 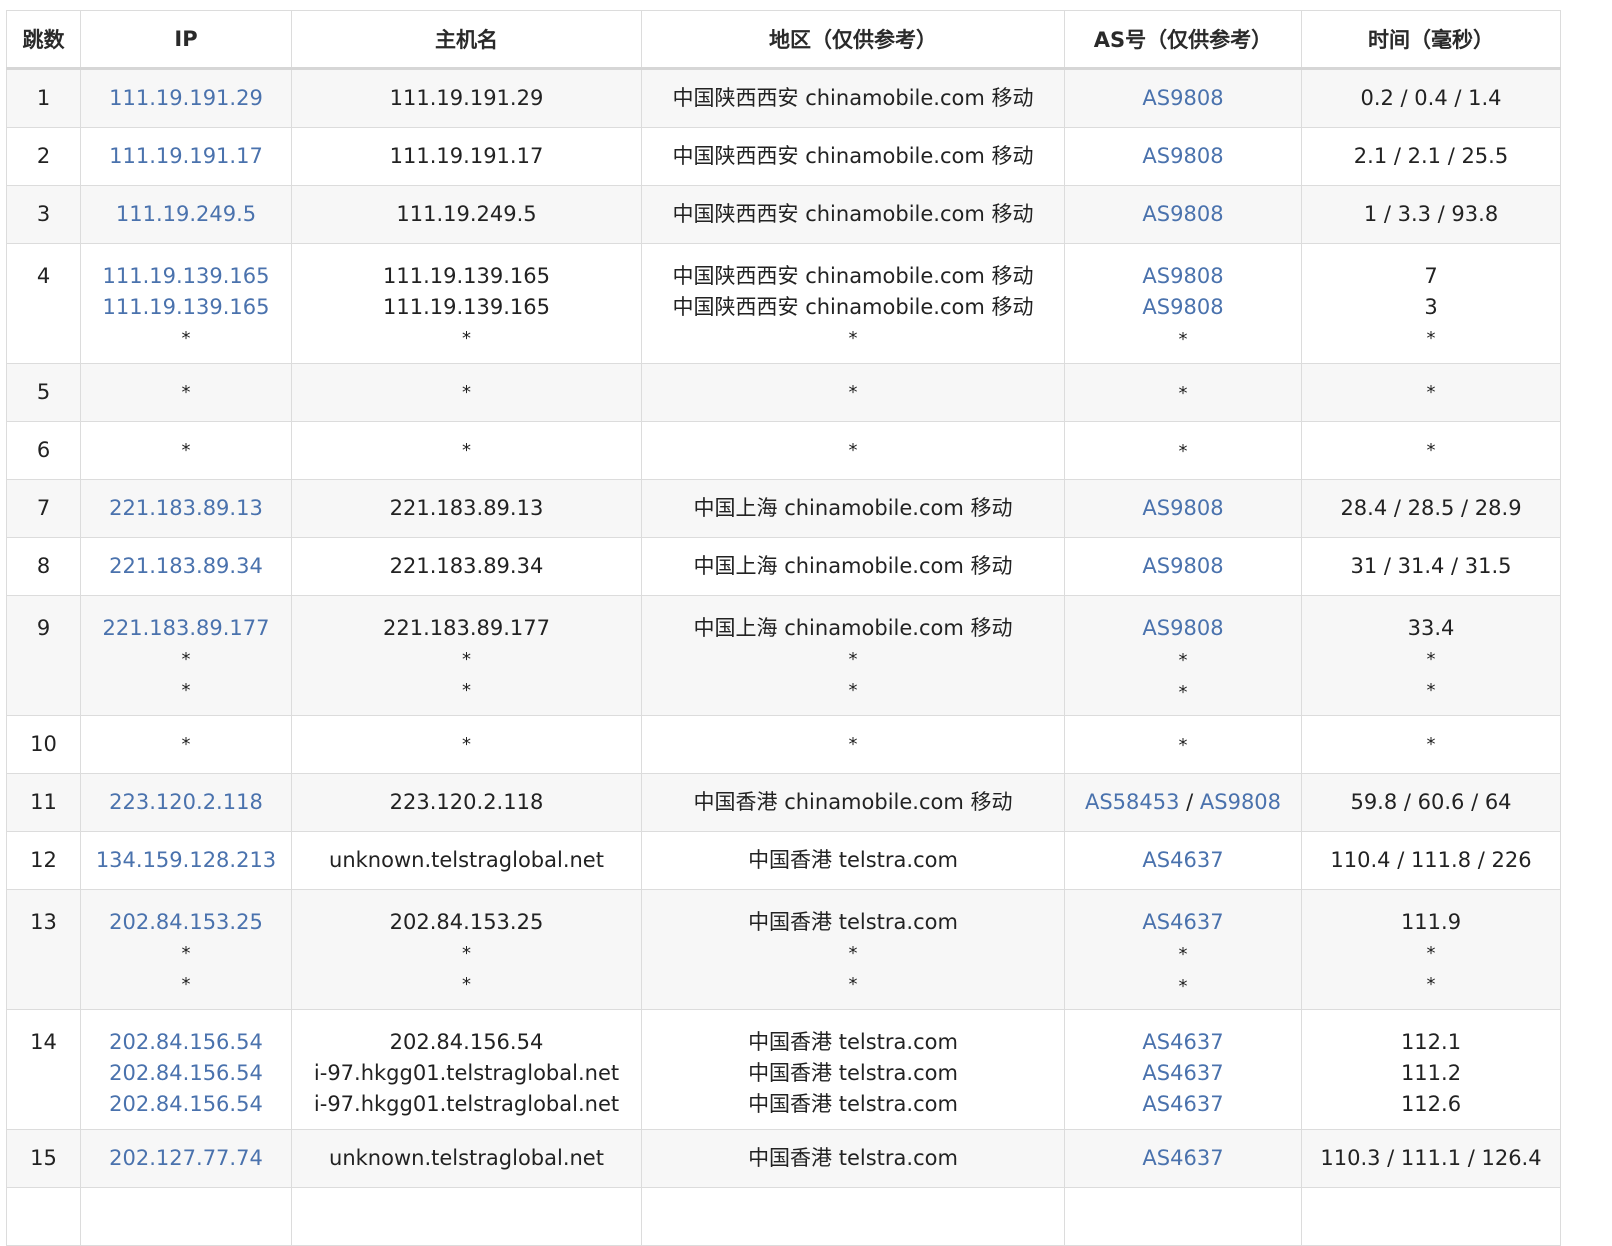 I want to click on region-cell: 中国上海 chinamobile.com 移动, so click(x=853, y=566).